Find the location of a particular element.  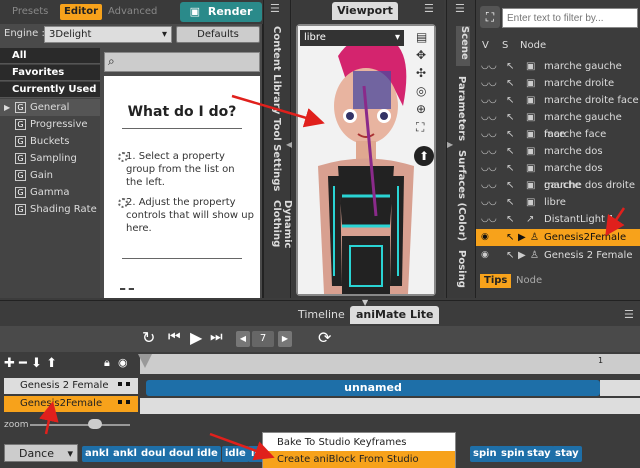

arrow-to-track is located at coordinates (49, 418).